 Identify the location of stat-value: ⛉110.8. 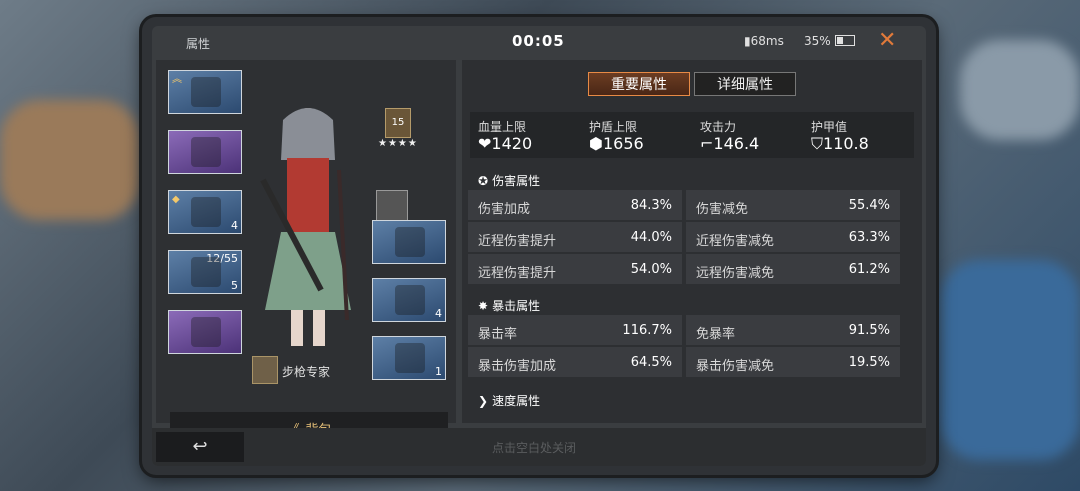
(840, 144).